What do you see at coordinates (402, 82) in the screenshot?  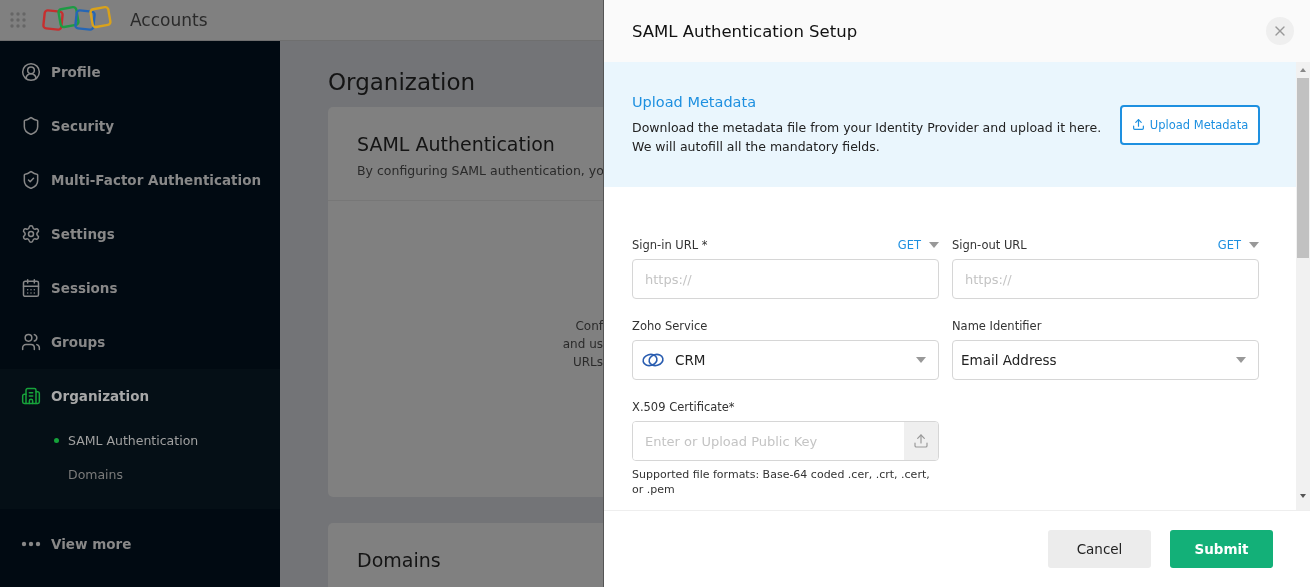 I see `page-title: Organization` at bounding box center [402, 82].